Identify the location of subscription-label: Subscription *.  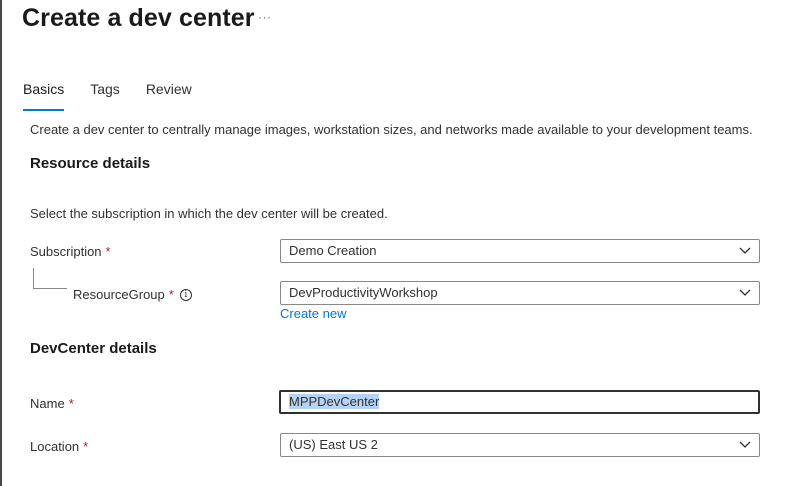
(70, 251).